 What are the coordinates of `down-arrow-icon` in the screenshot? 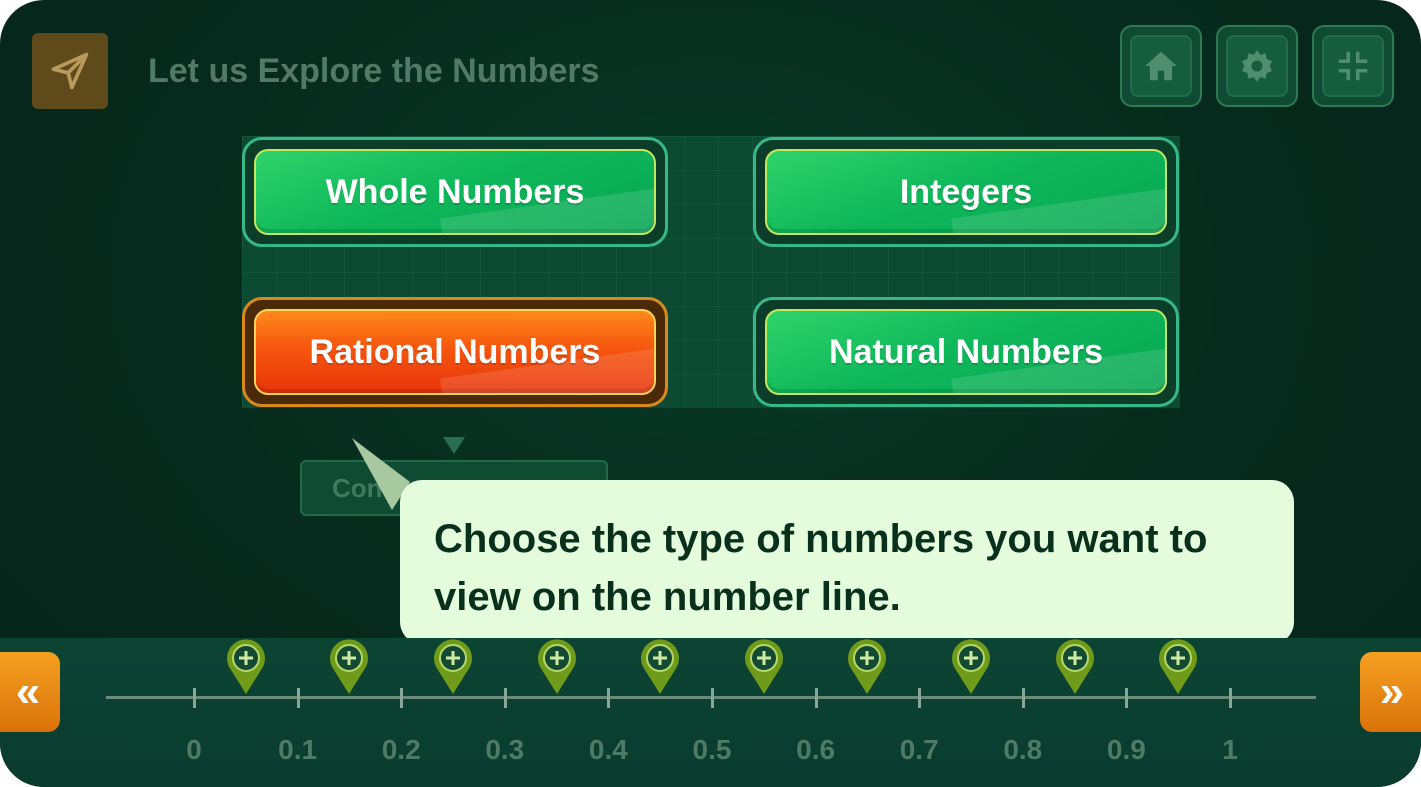 It's located at (454, 445).